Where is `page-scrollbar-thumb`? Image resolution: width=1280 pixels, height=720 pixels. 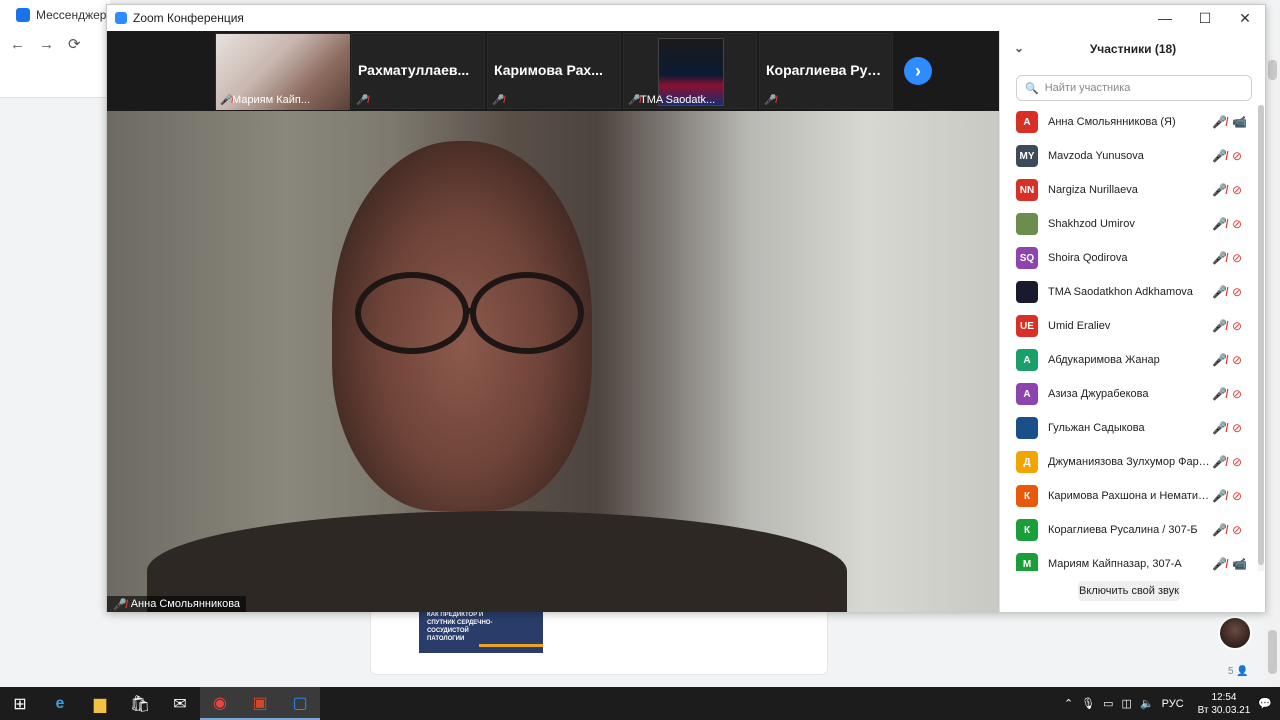 page-scrollbar-thumb is located at coordinates (1272, 652).